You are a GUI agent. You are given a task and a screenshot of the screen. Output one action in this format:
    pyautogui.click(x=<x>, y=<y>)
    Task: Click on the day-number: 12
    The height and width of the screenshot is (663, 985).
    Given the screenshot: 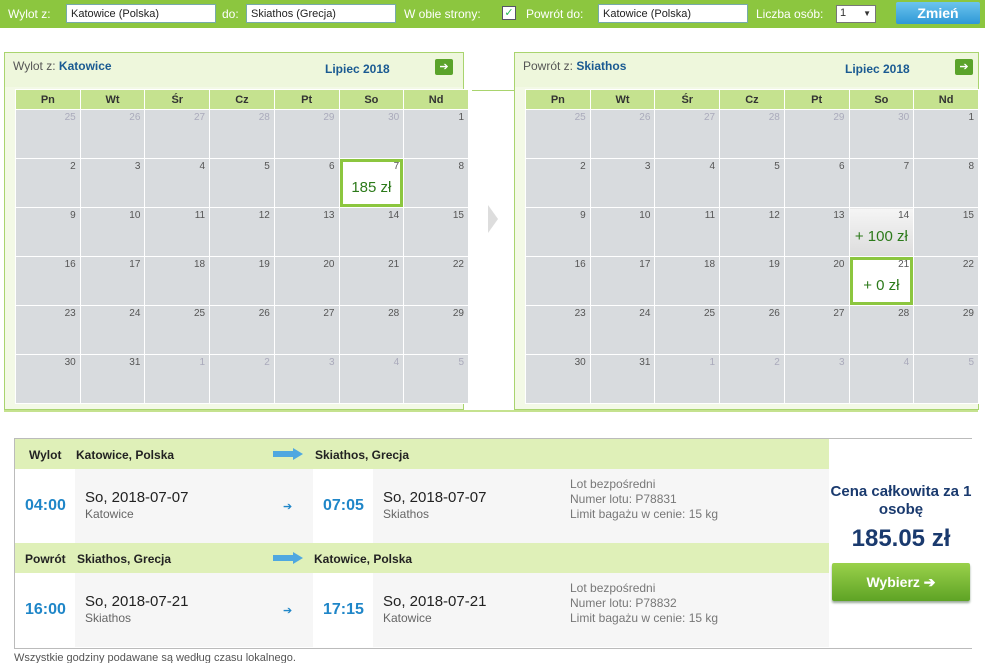 What is the action you would take?
    pyautogui.click(x=264, y=215)
    